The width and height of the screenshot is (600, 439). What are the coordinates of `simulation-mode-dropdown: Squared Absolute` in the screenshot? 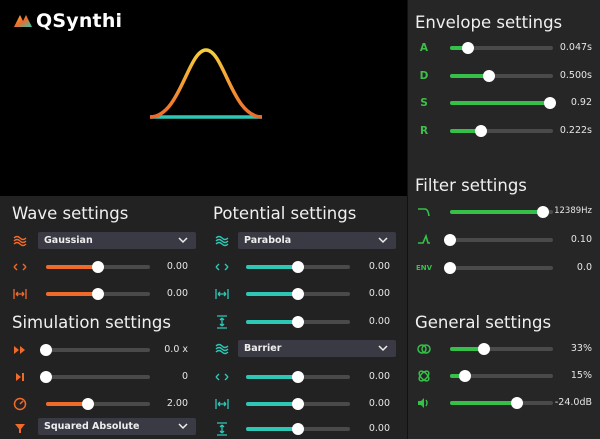 It's located at (117, 426).